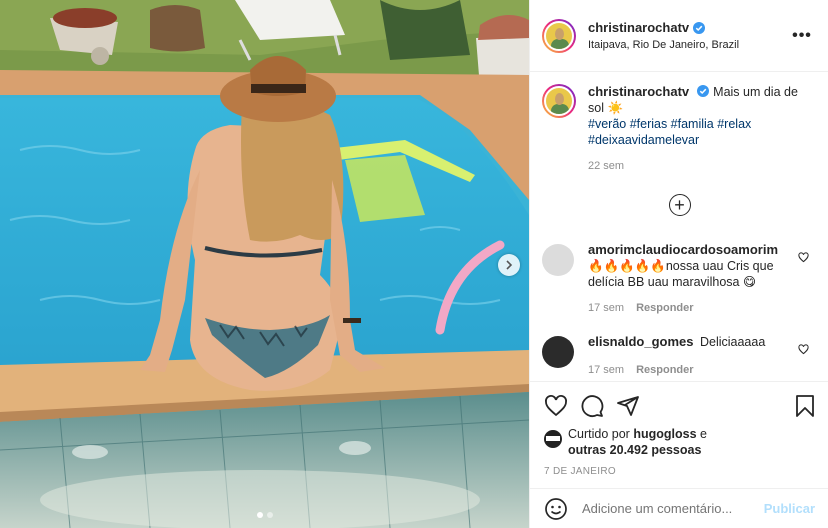  I want to click on author-username: christinarochatv, so click(638, 27).